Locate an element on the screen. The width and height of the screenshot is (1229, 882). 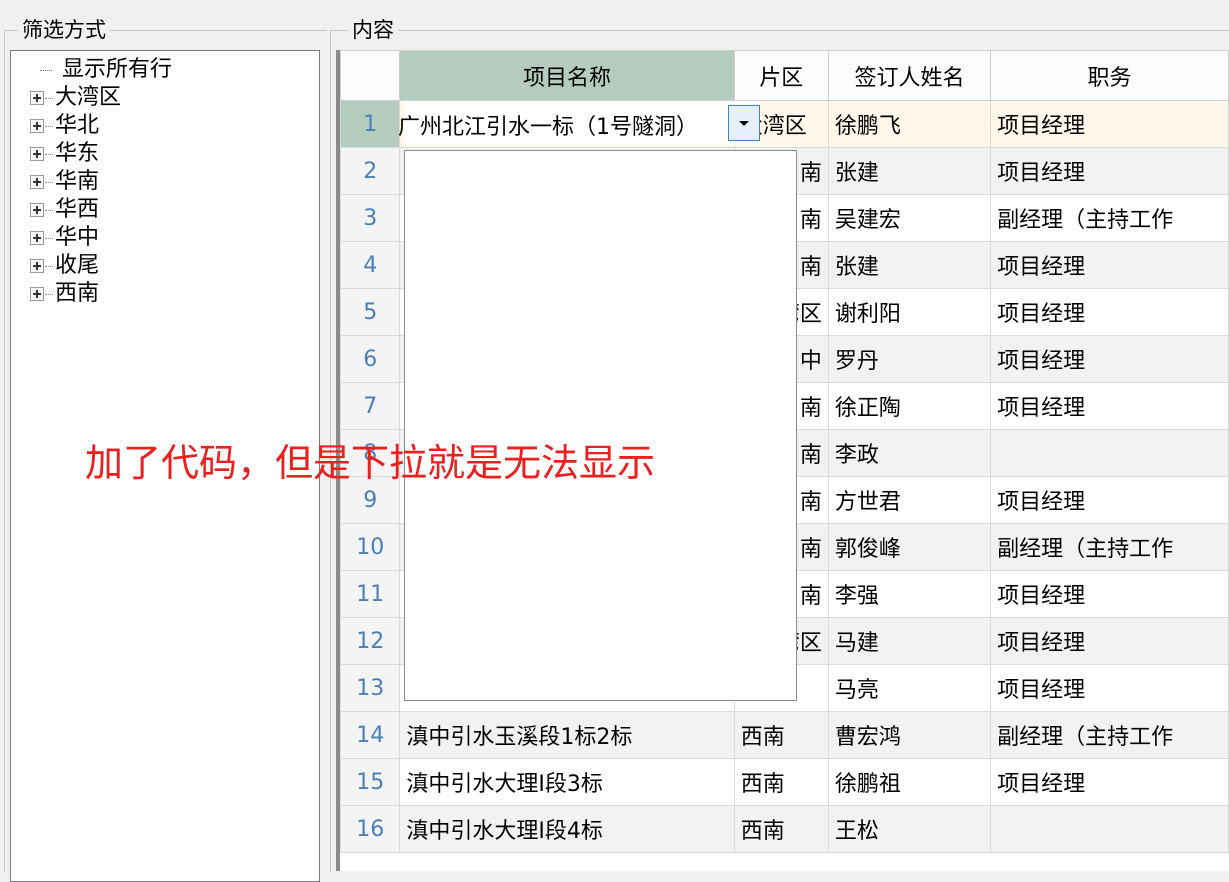
tree-node: 华东 is located at coordinates (64, 154).